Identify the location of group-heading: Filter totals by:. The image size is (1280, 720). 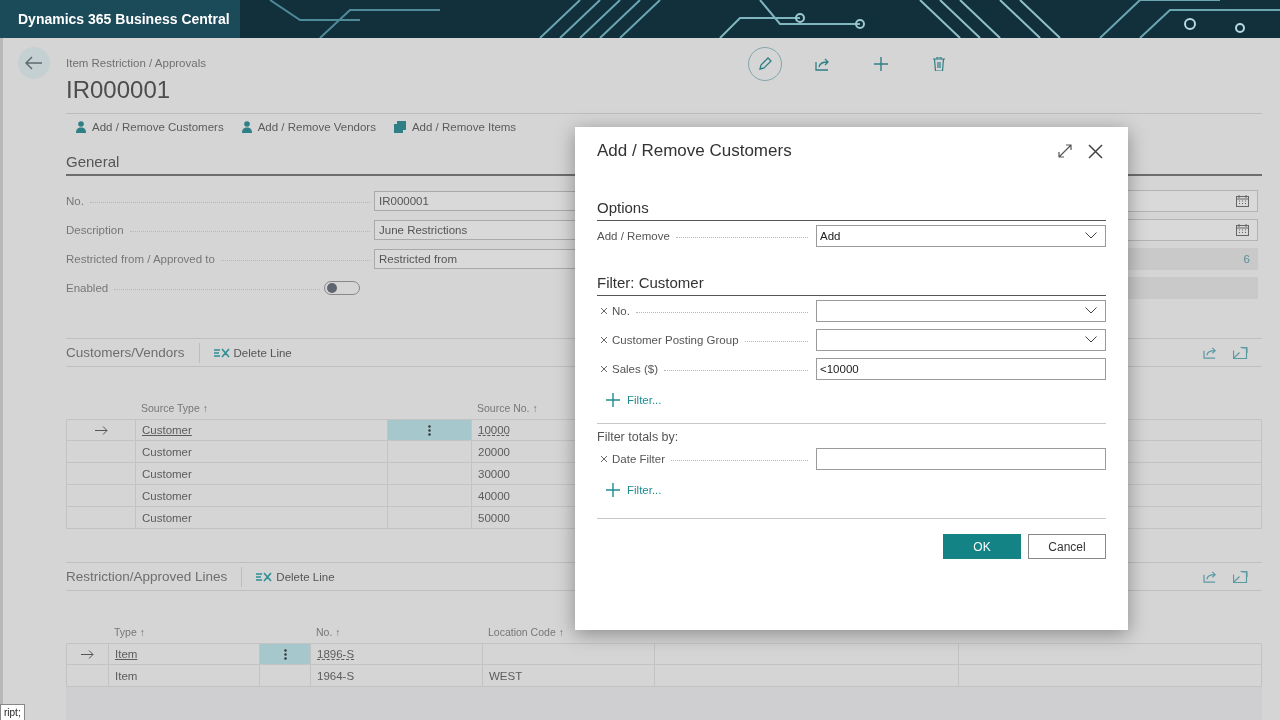
(638, 437).